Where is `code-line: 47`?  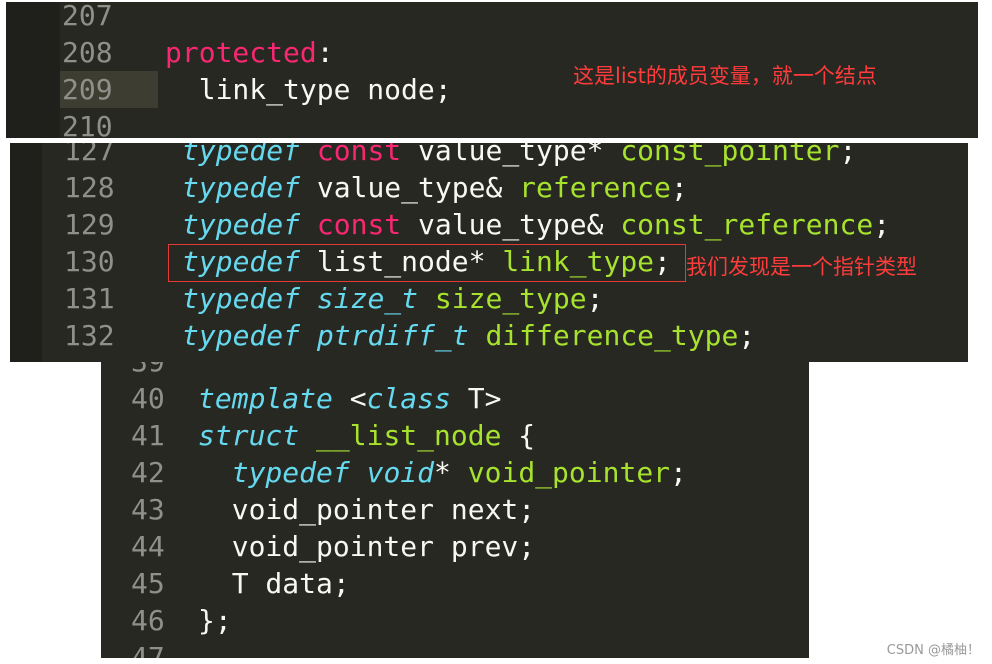 code-line: 47 is located at coordinates (455, 648).